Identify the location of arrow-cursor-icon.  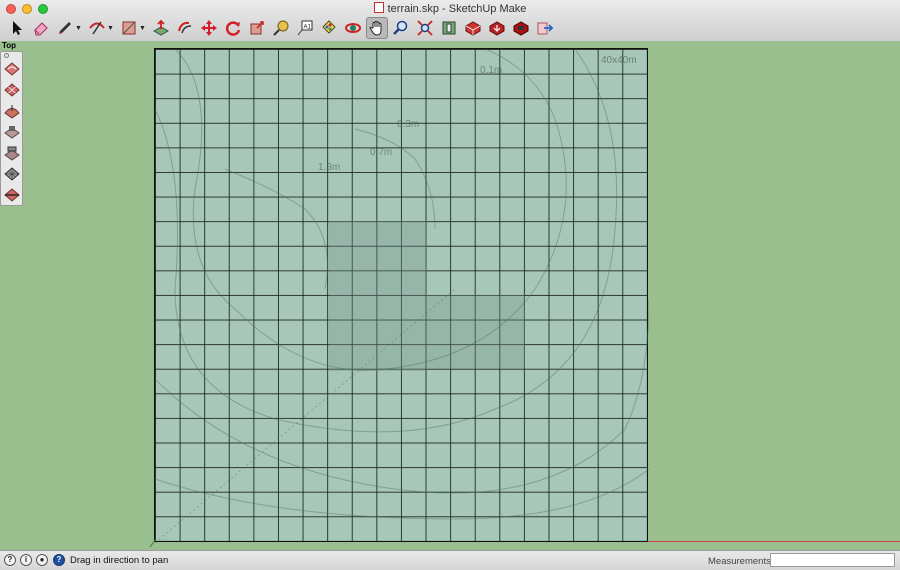
(17, 28).